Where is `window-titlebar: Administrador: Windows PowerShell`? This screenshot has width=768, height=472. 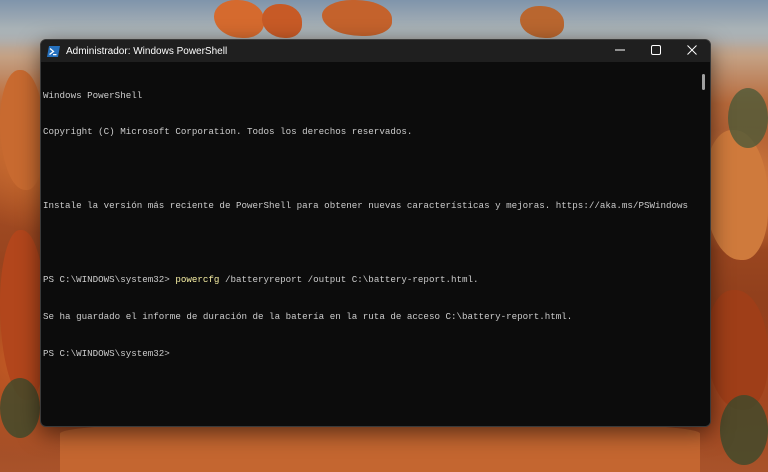 window-titlebar: Administrador: Windows PowerShell is located at coordinates (375, 51).